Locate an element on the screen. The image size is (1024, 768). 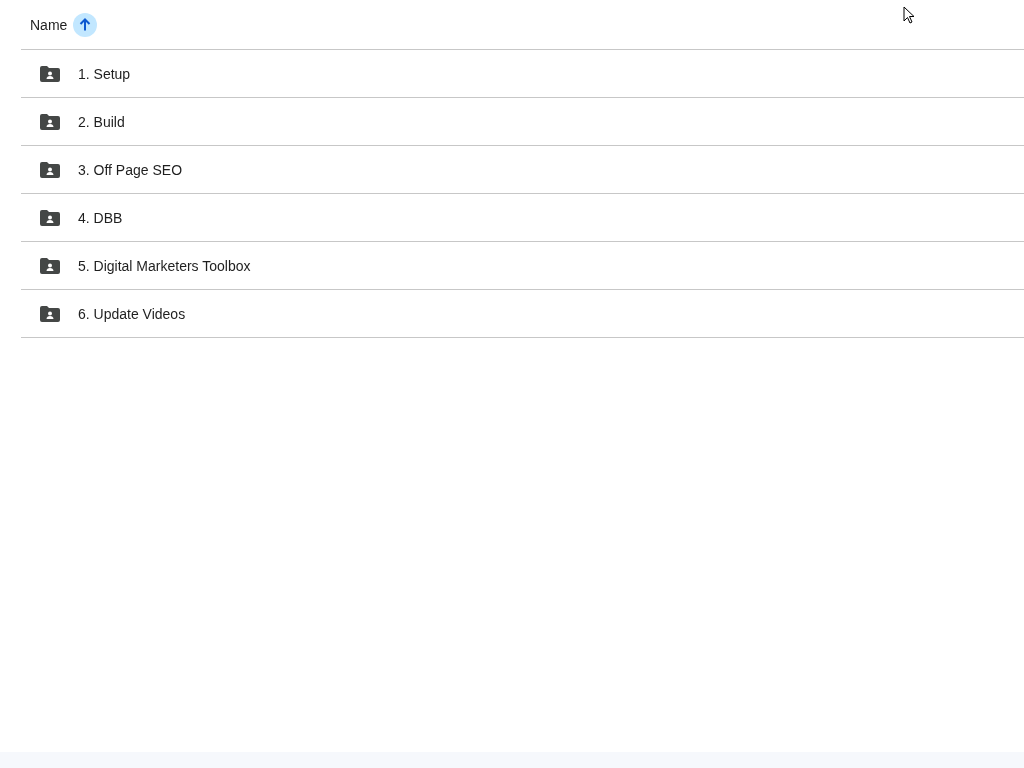
folder-name: 1. Setup is located at coordinates (104, 73).